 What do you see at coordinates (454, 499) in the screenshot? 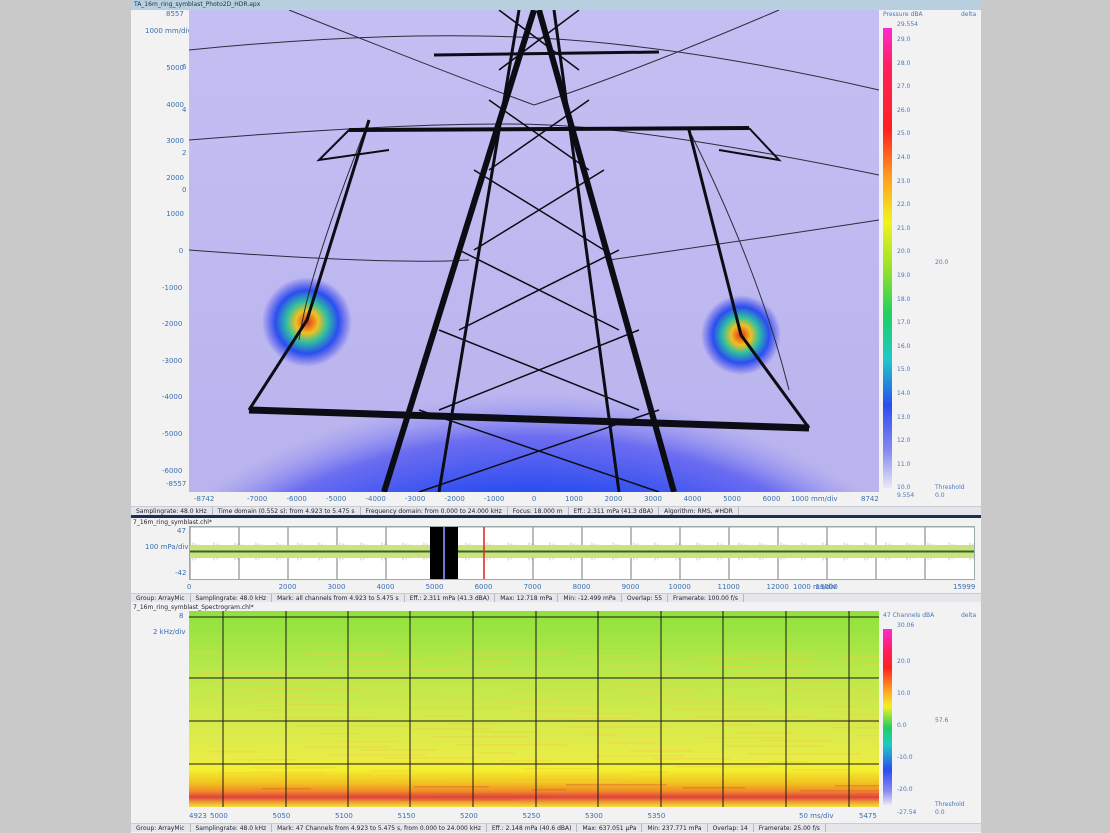
I see `photo-x-tick: -2000` at bounding box center [454, 499].